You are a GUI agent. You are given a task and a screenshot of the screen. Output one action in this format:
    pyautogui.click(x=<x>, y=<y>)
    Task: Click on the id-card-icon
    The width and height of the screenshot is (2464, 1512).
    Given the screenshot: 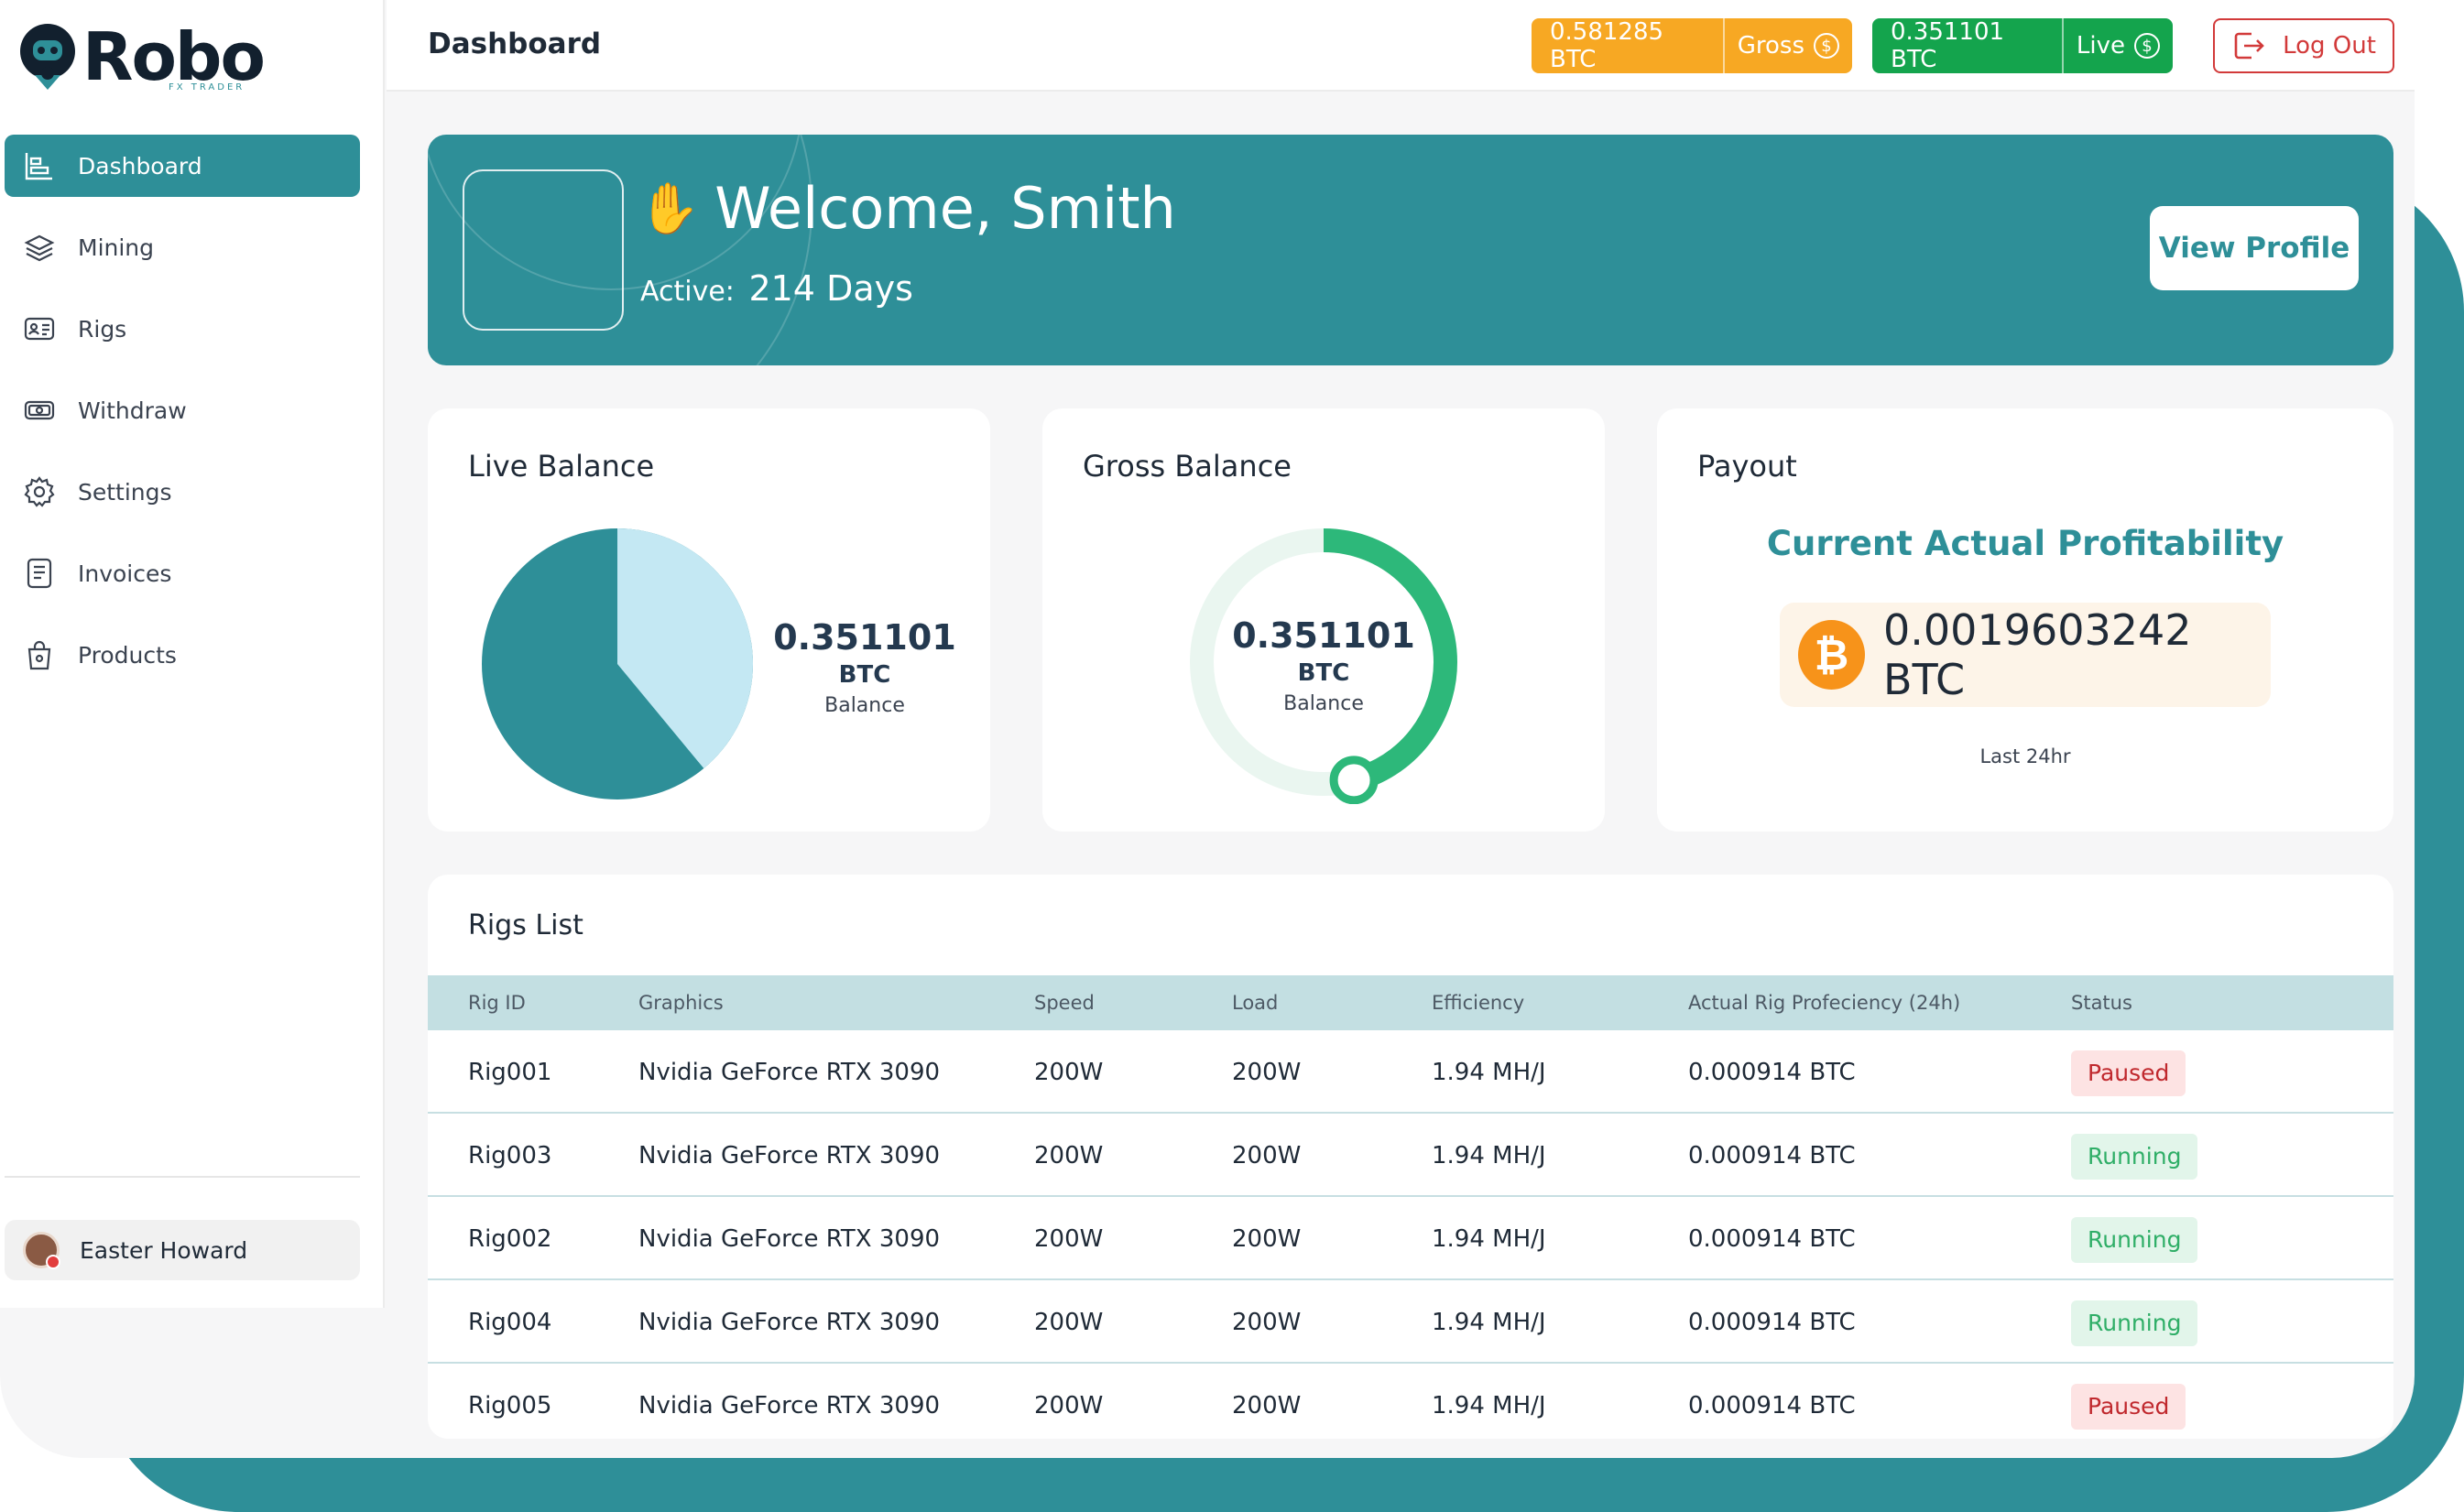 What is the action you would take?
    pyautogui.click(x=39, y=329)
    